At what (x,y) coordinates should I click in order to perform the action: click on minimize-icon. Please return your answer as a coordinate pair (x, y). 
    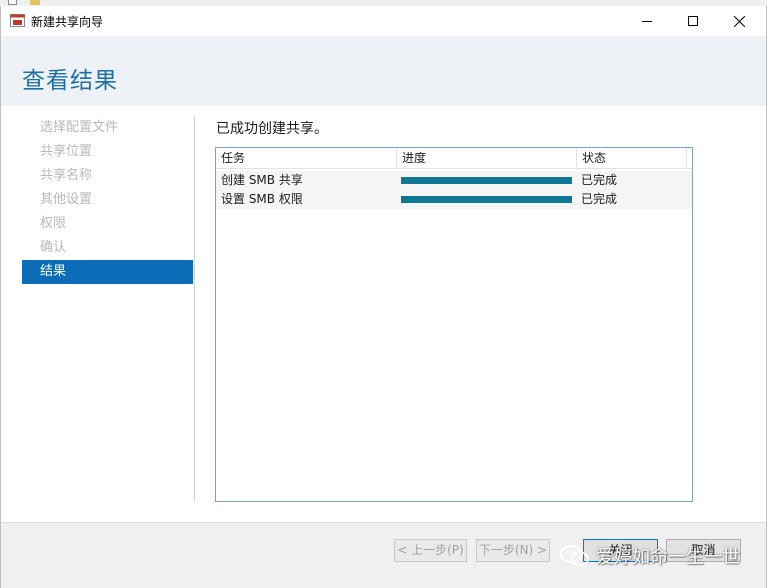
    Looking at the image, I should click on (647, 21).